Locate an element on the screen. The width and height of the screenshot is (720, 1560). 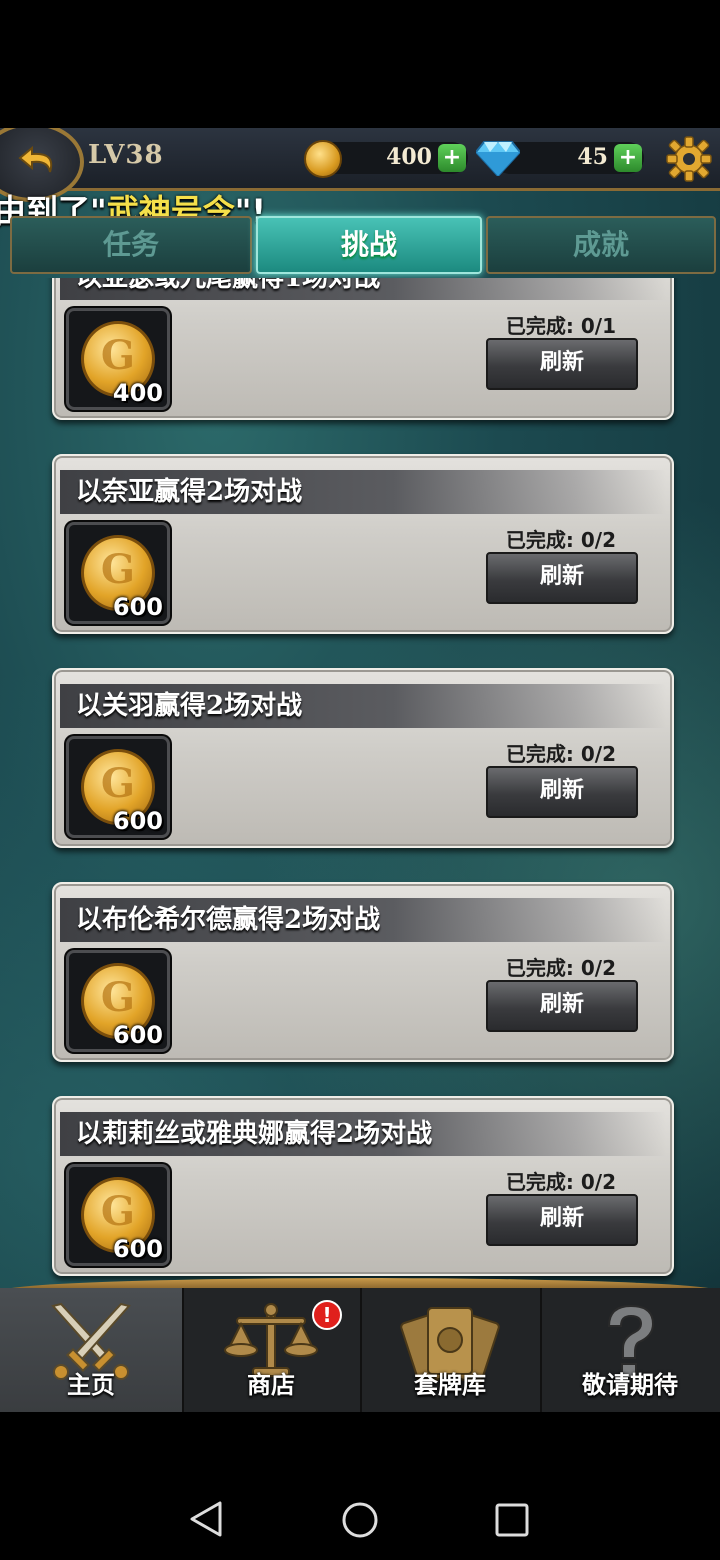
reward-amount: 400 is located at coordinates (137, 393).